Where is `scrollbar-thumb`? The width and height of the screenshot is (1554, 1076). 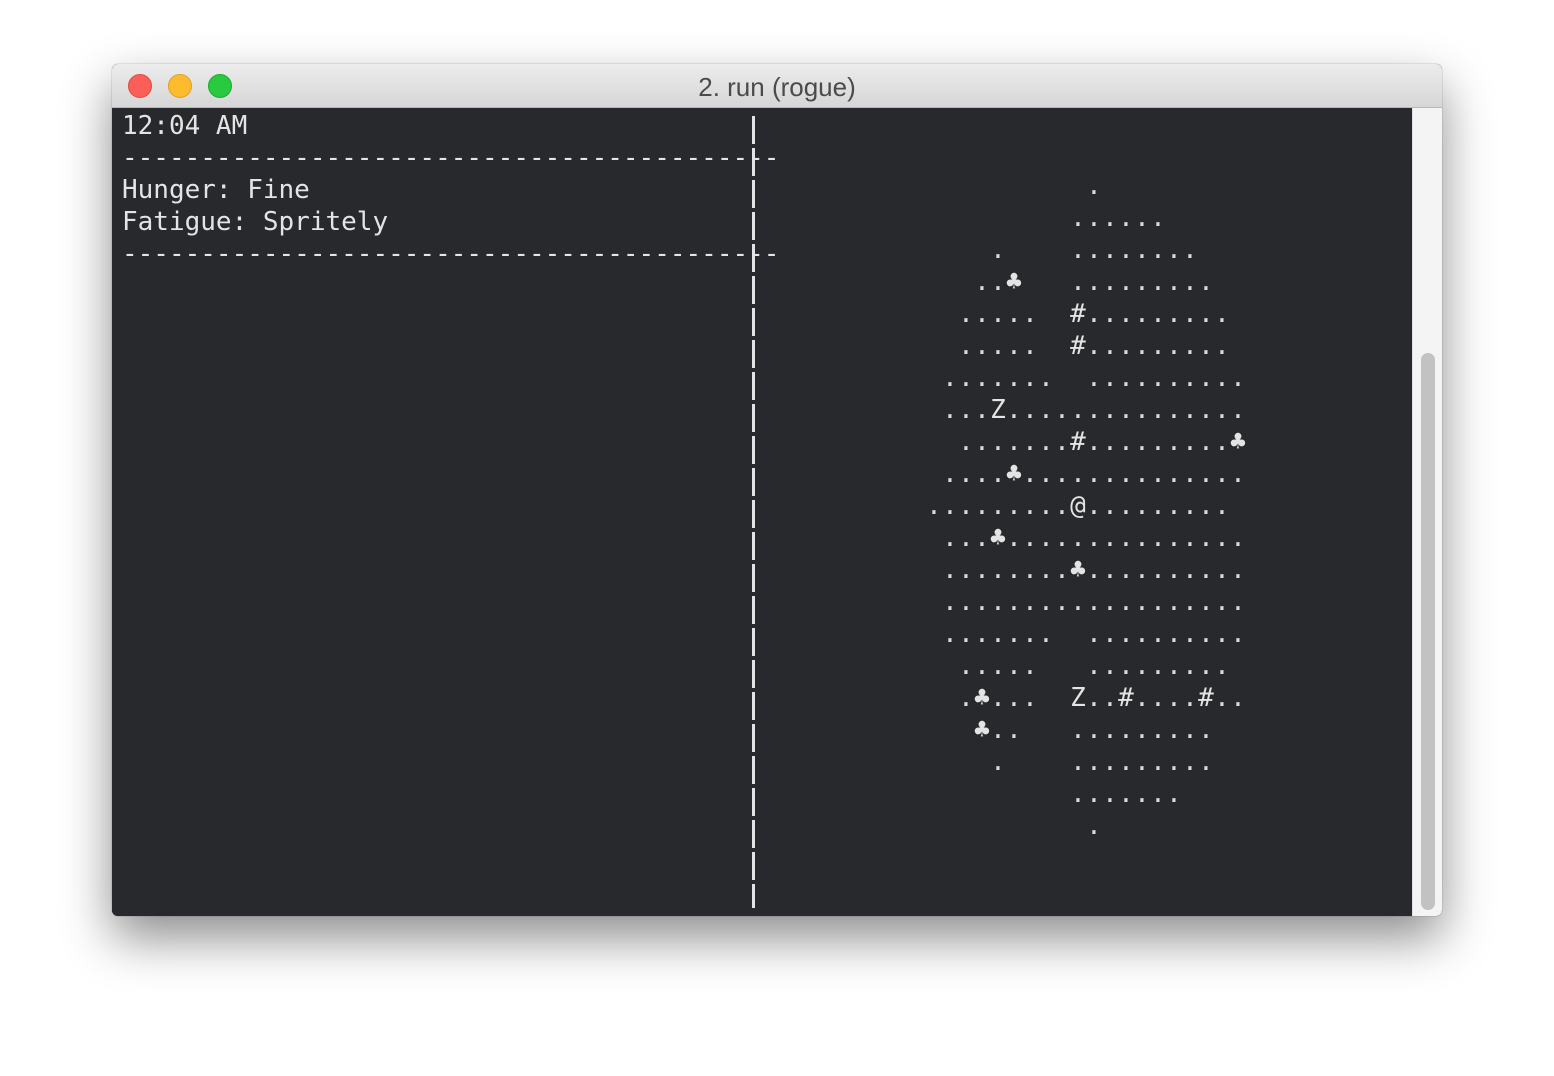
scrollbar-thumb is located at coordinates (1428, 631).